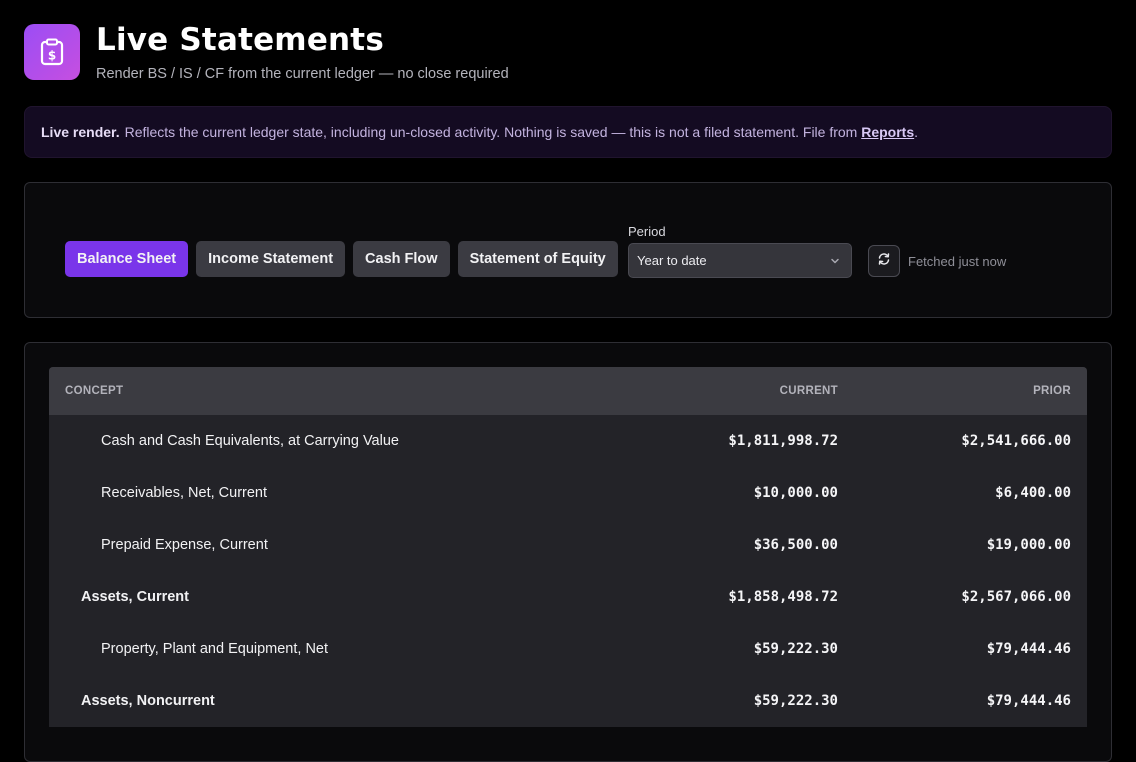 Image resolution: width=1136 pixels, height=762 pixels. Describe the element at coordinates (401, 259) in the screenshot. I see `tab-cash-flow: Cash Flow` at that location.